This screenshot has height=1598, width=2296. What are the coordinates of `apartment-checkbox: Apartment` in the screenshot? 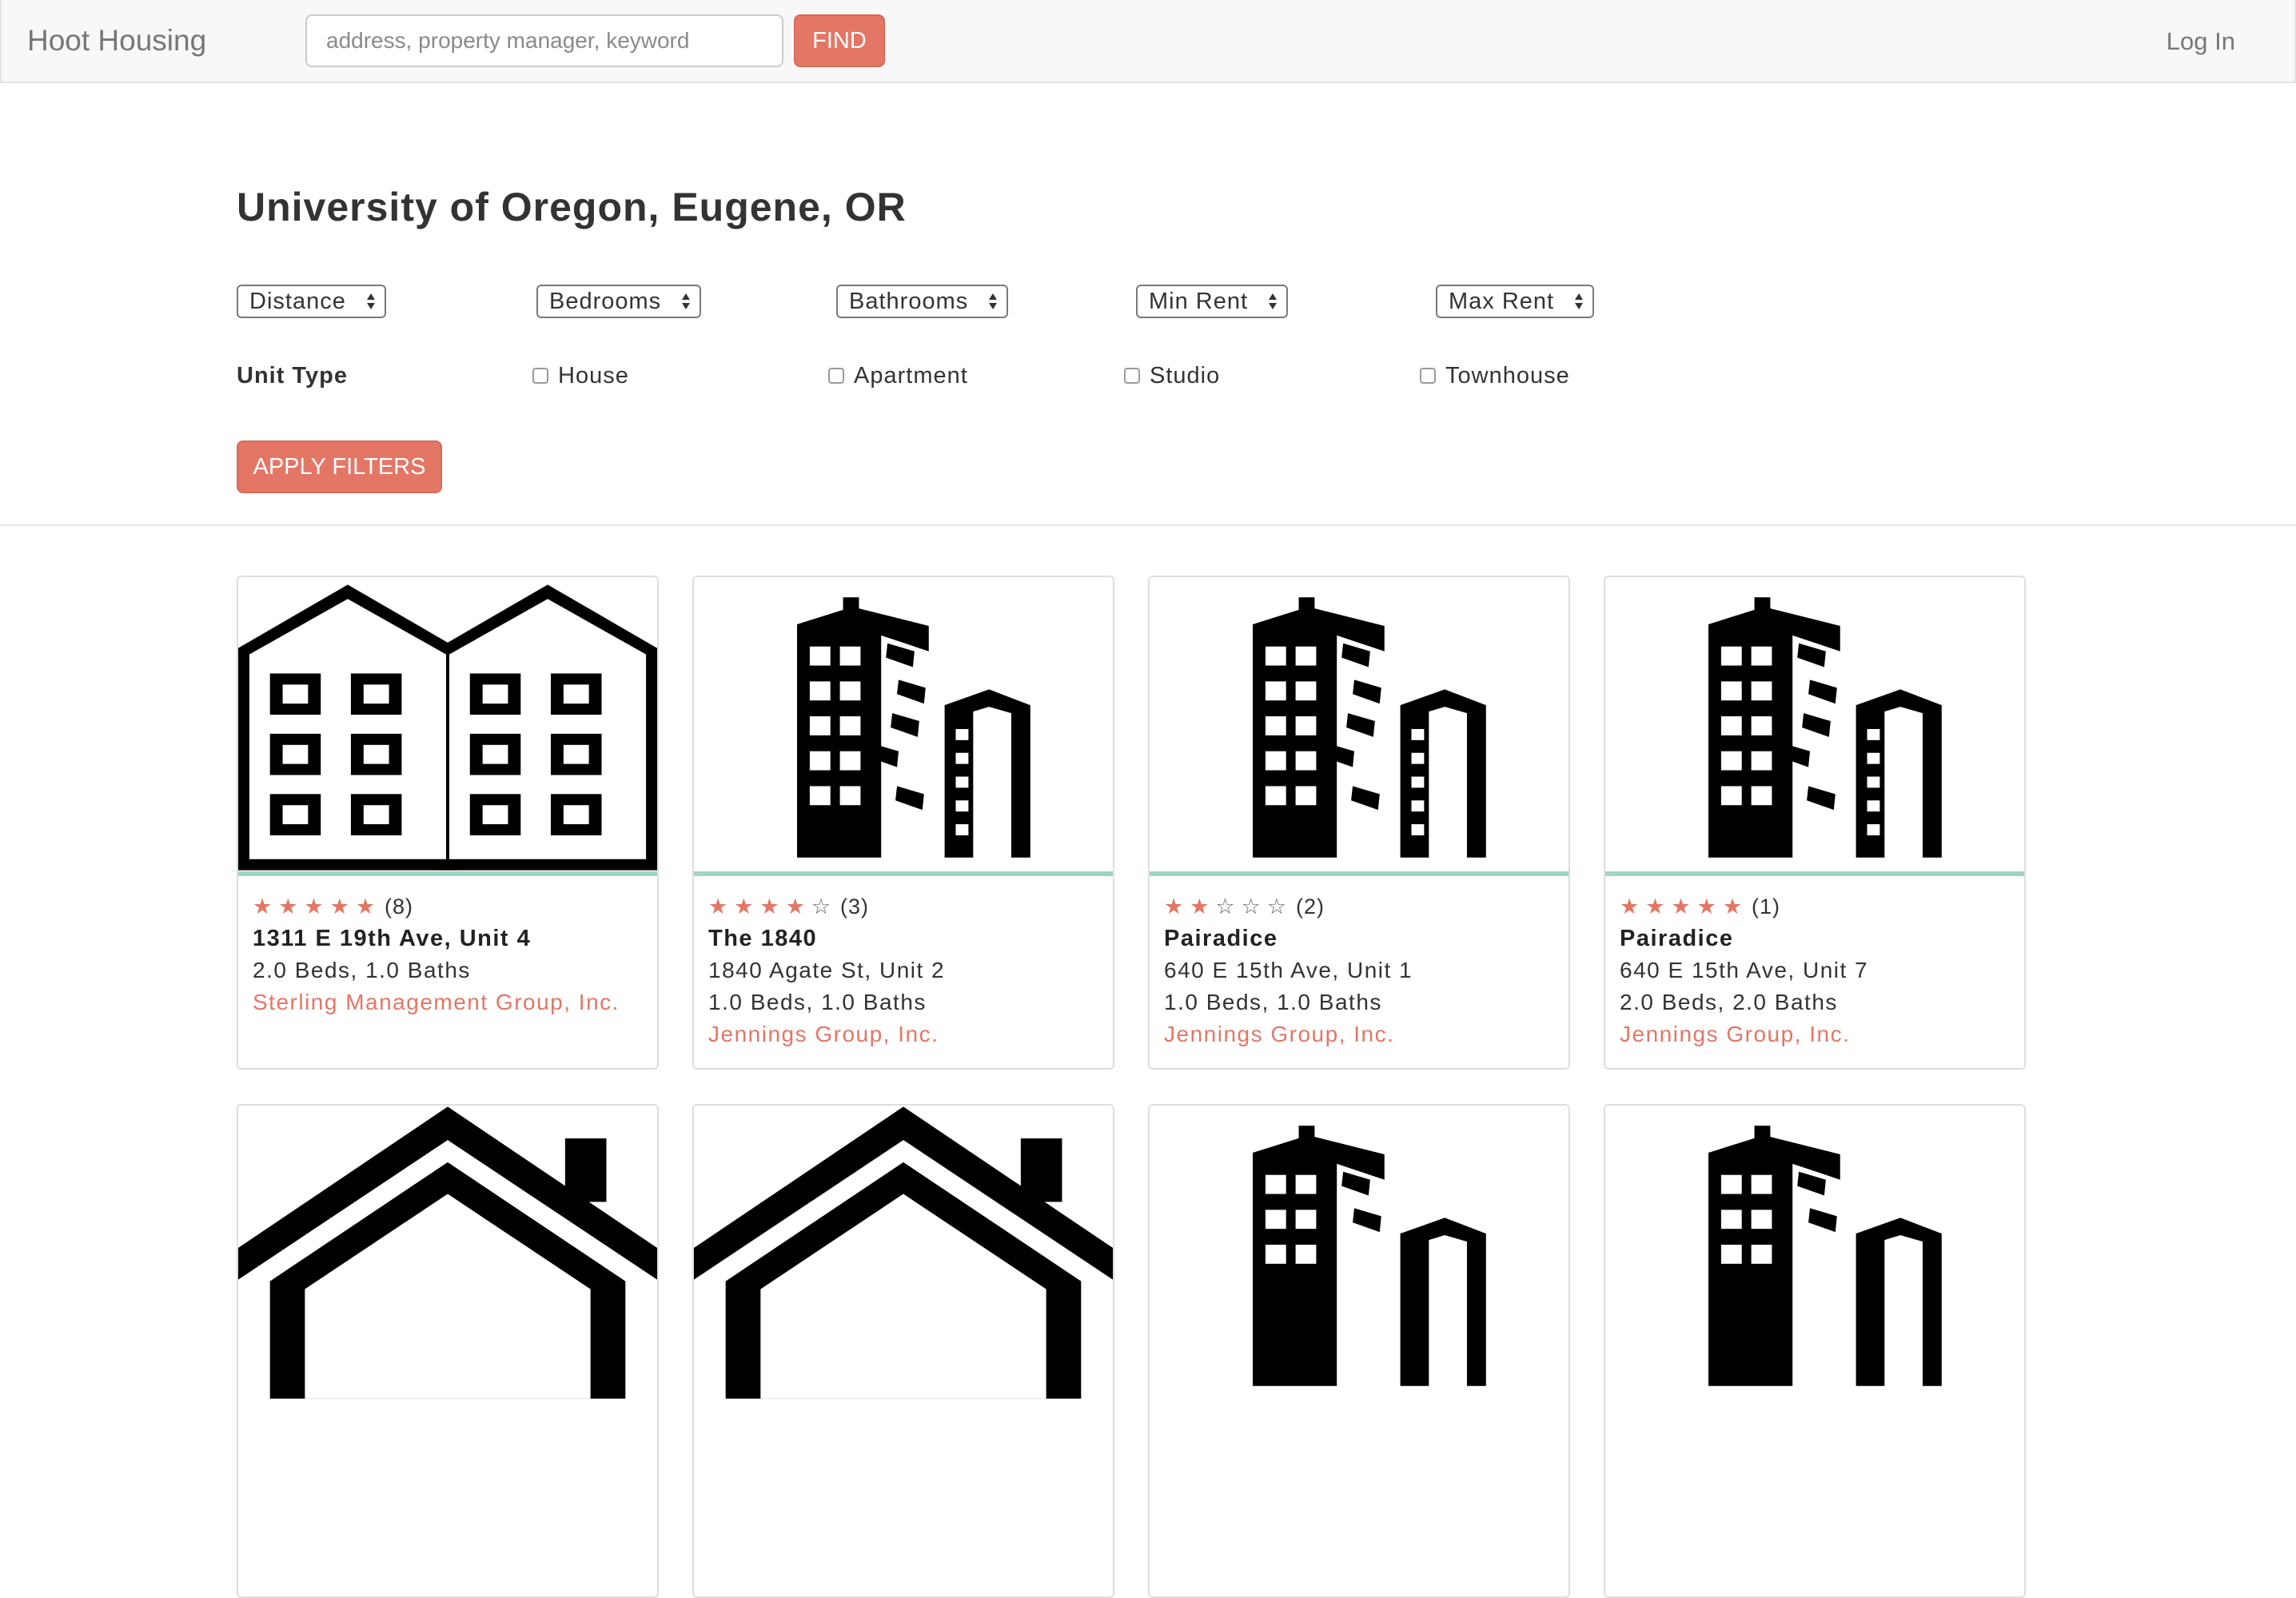 It's located at (898, 375).